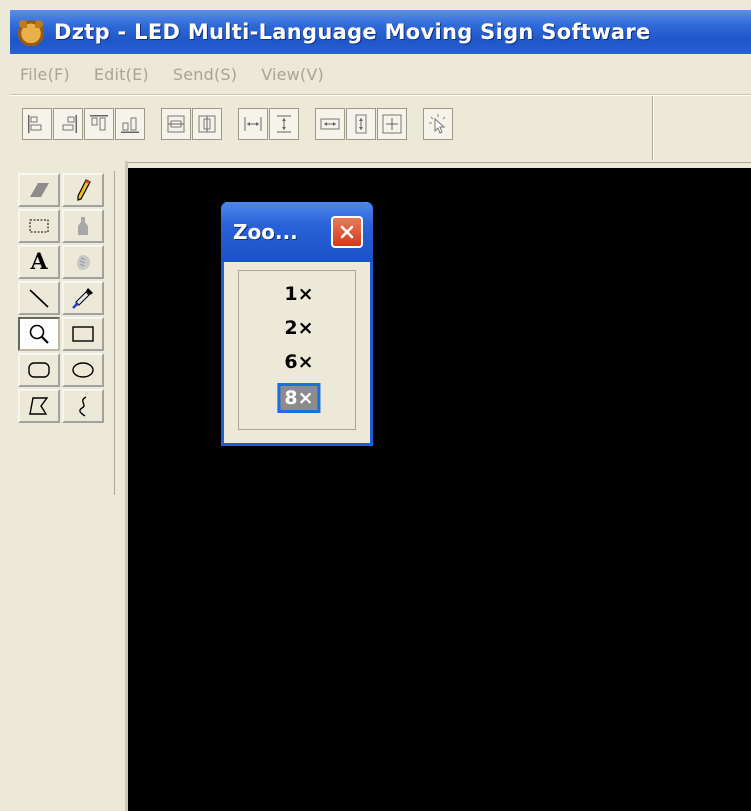  I want to click on polygon-icon, so click(39, 406).